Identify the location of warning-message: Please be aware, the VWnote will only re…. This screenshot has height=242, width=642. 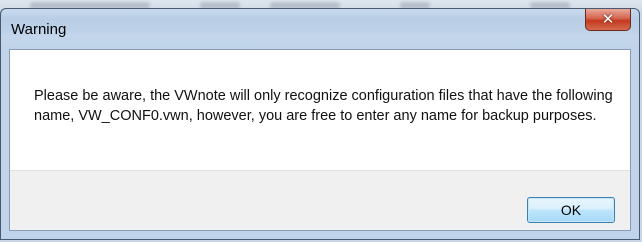
(323, 106).